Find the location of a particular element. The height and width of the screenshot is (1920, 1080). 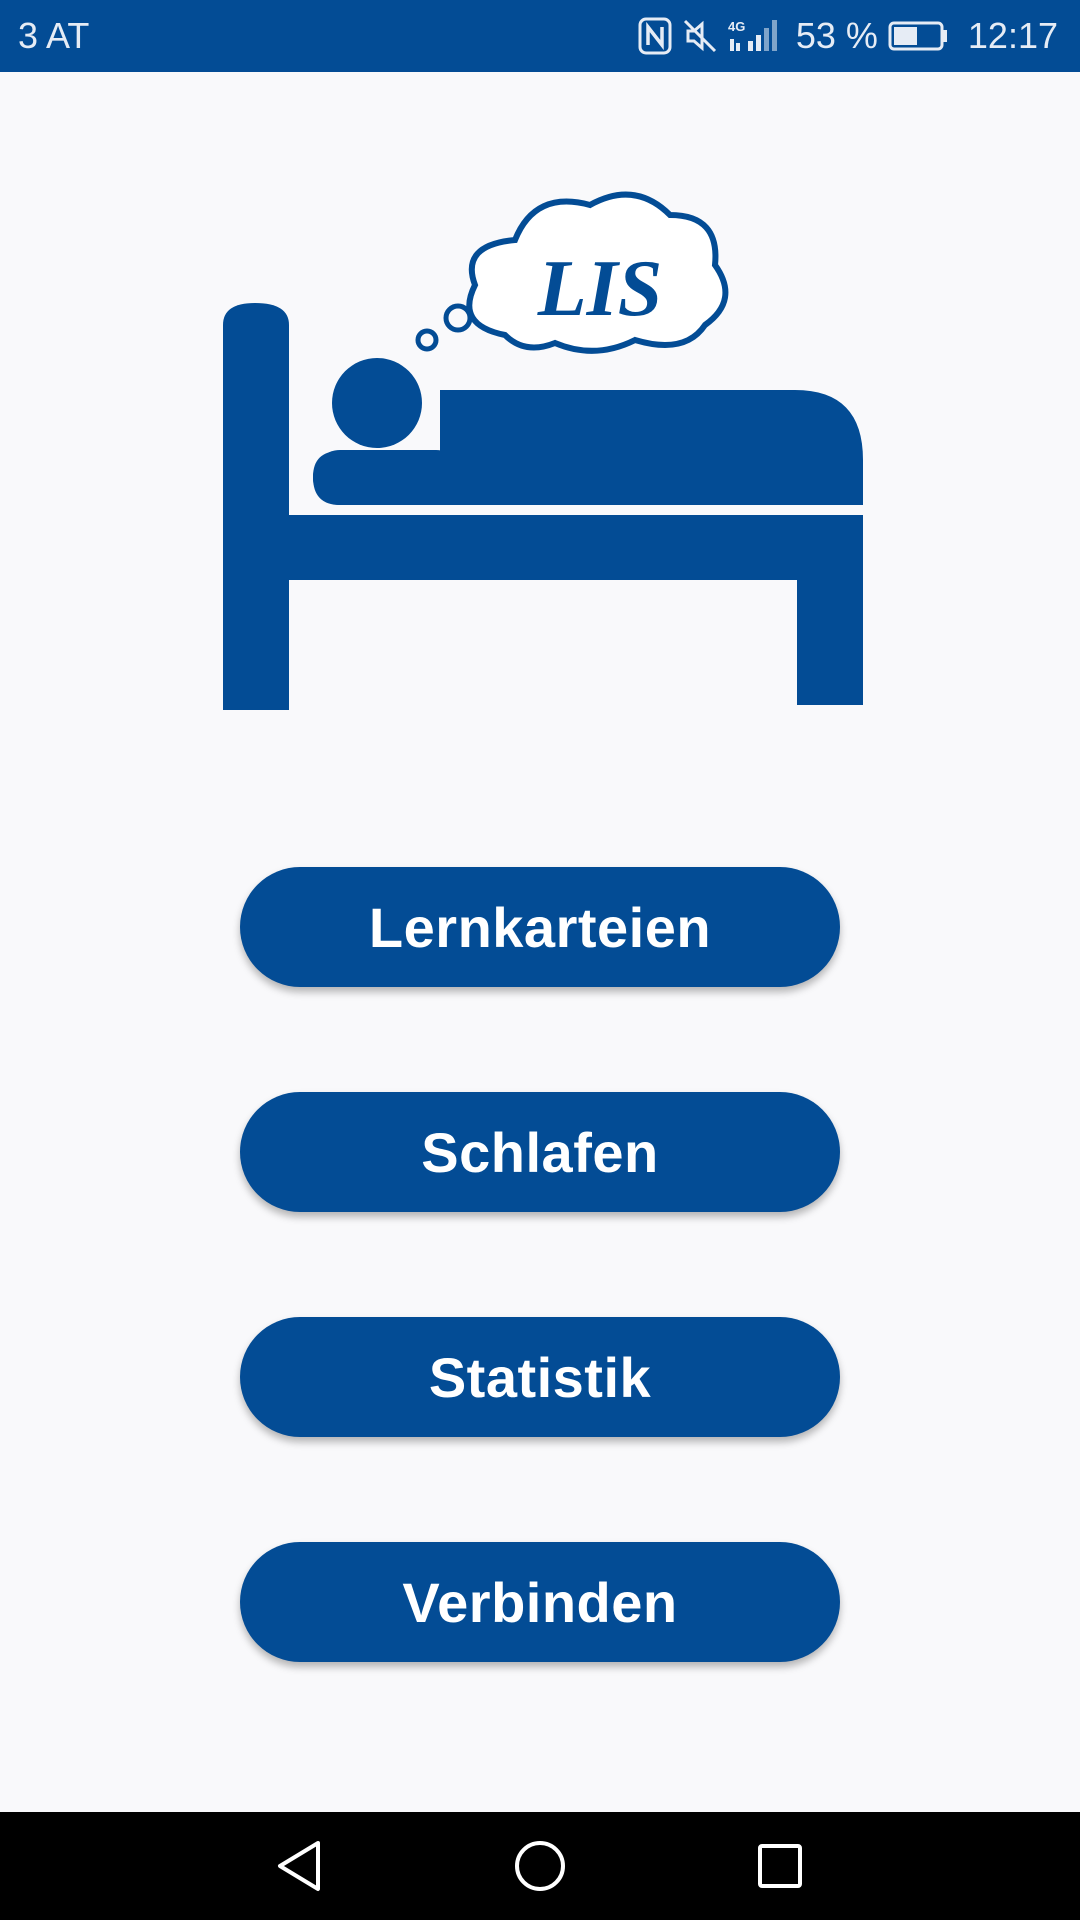

verbinden-button: Verbinden is located at coordinates (540, 1602).